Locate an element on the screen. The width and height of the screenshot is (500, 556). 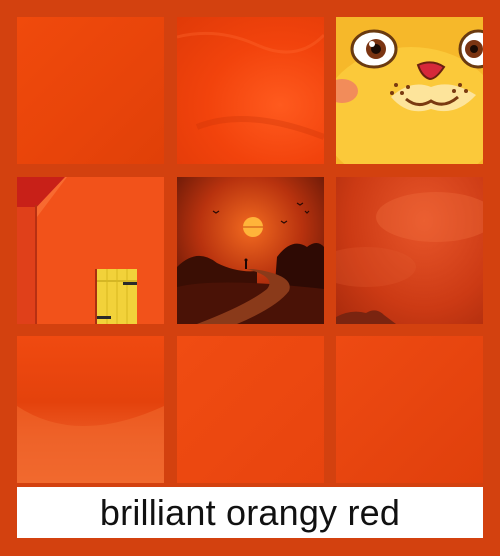
red-orange-sky-texture is located at coordinates (250, 90).